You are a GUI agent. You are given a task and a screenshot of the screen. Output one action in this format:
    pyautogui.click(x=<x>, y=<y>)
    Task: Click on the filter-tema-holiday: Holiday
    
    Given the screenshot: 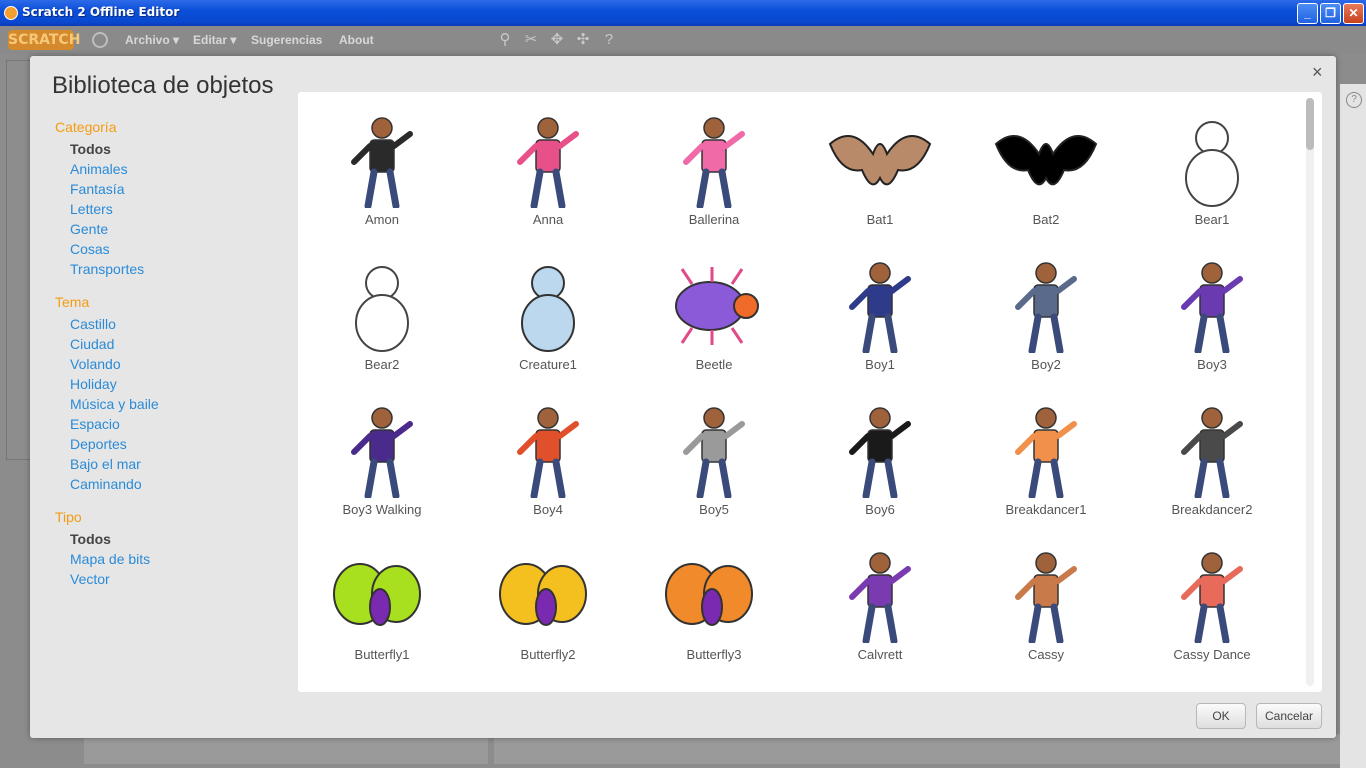 What is the action you would take?
    pyautogui.click(x=93, y=384)
    